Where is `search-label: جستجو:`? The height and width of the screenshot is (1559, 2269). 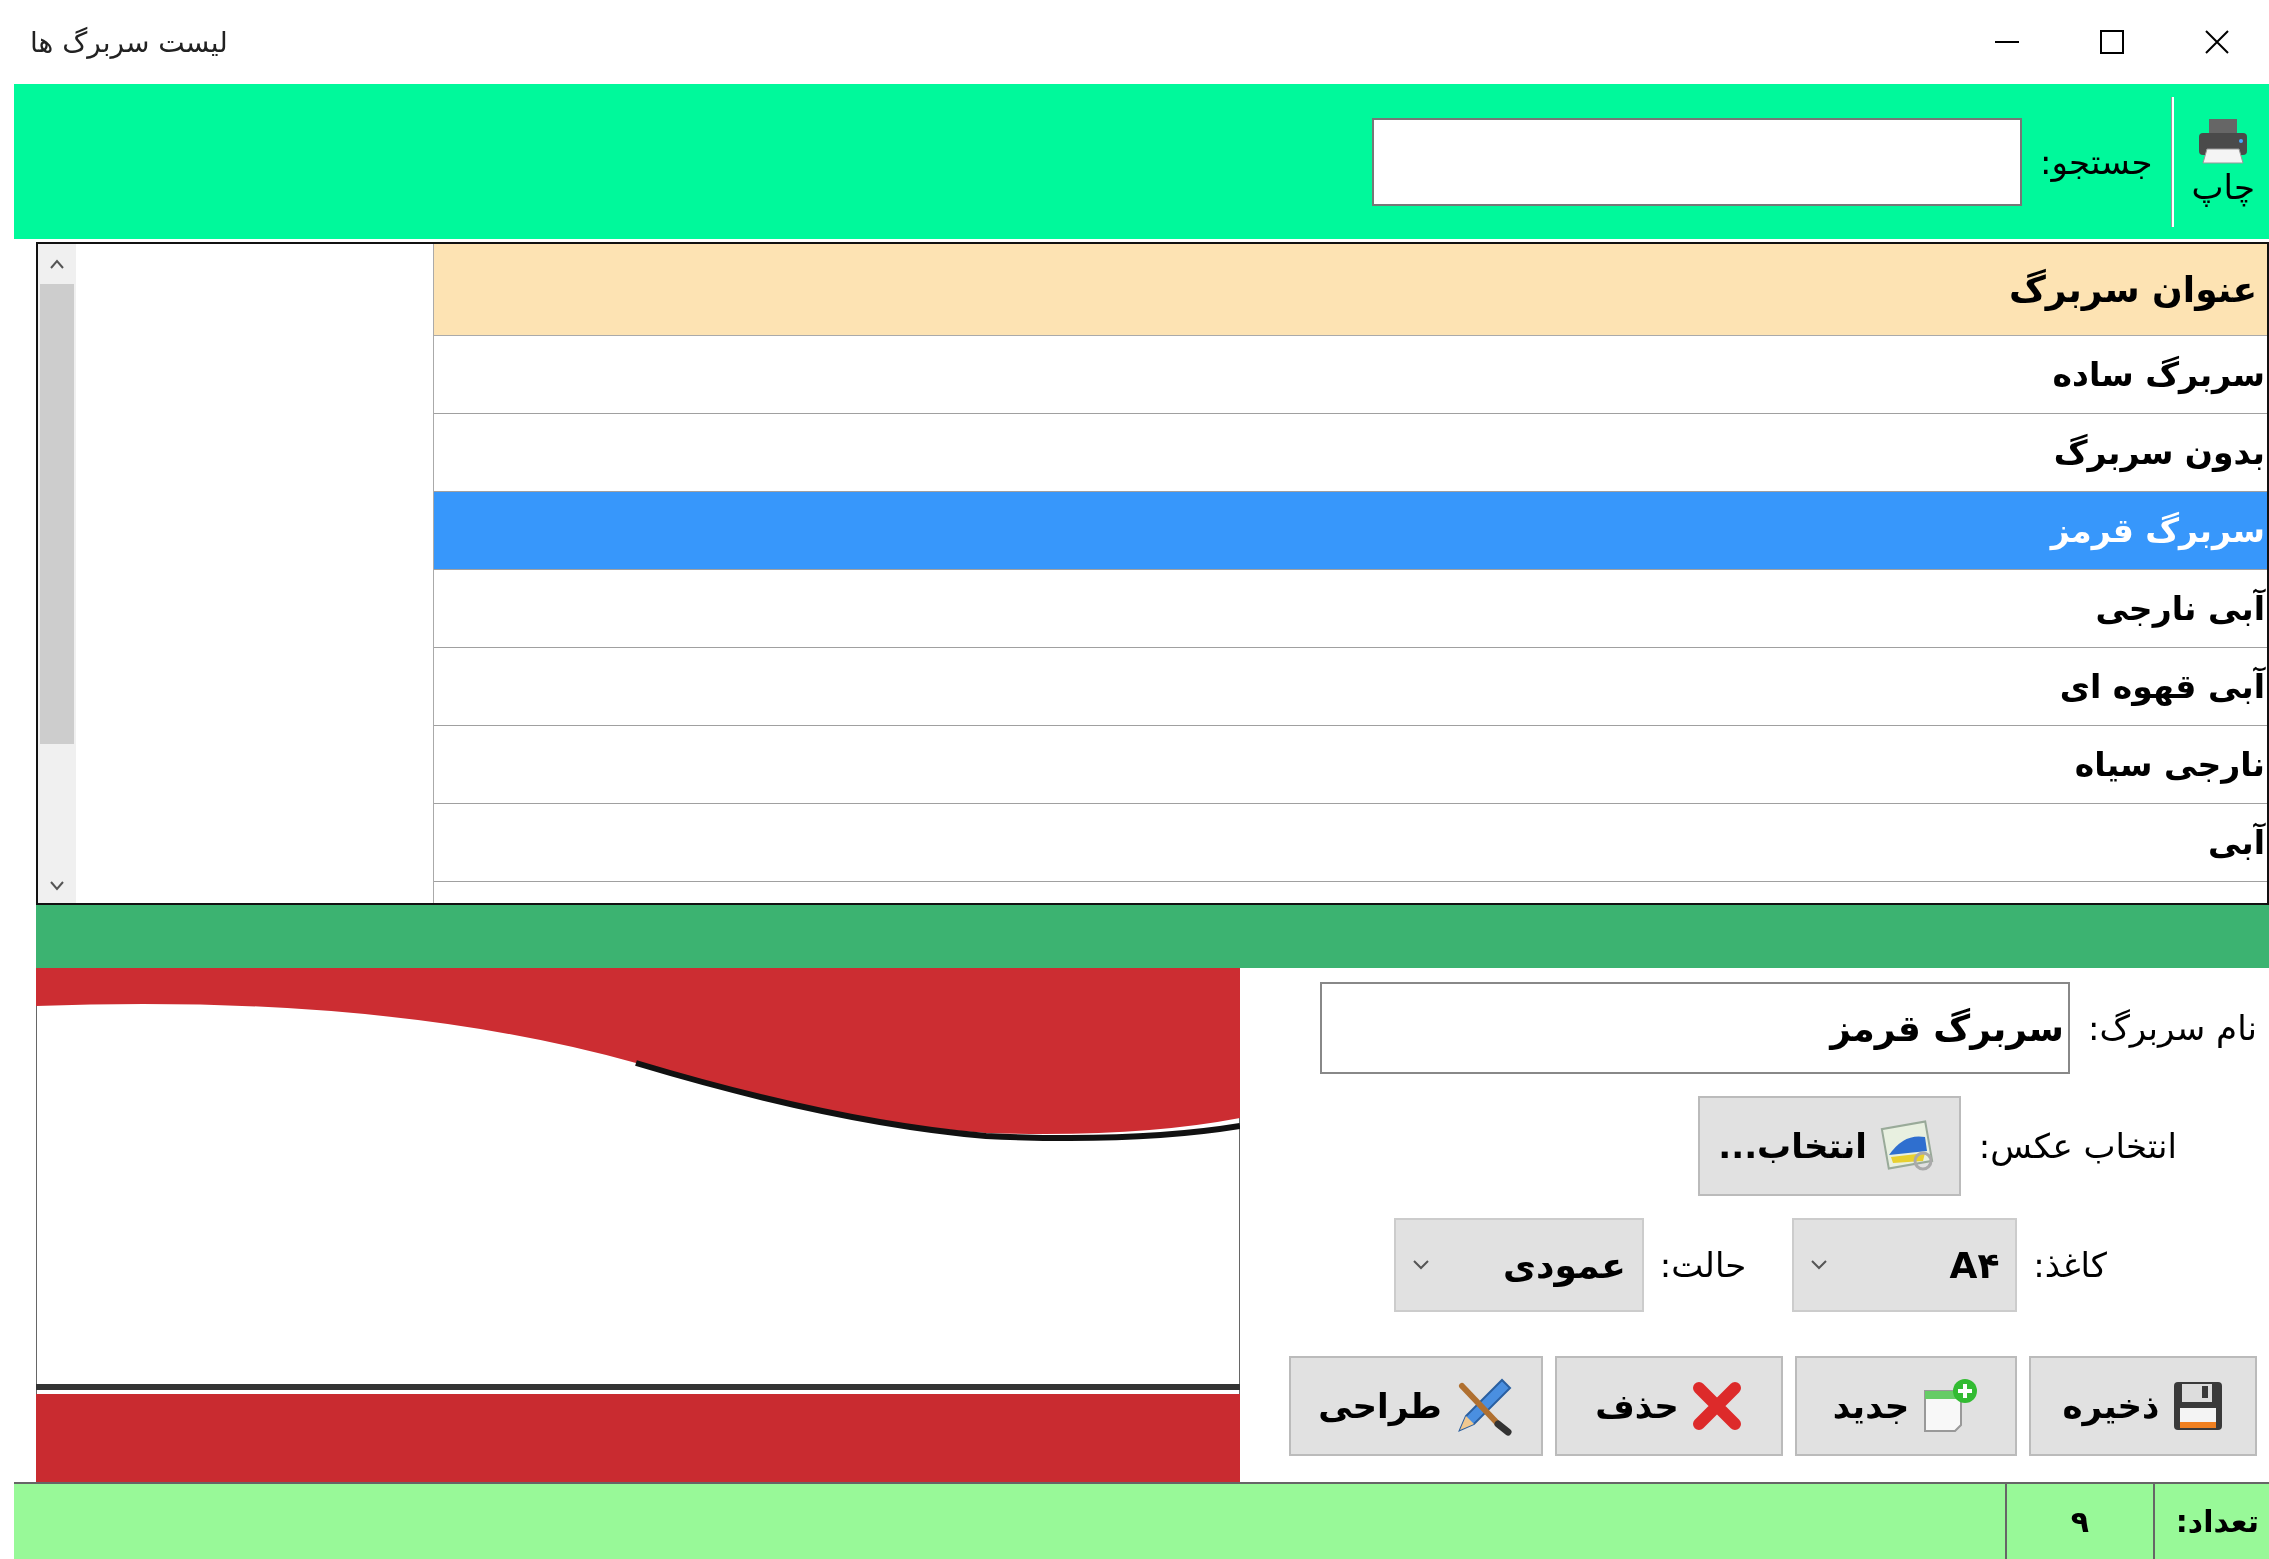
search-label: جستجو: is located at coordinates (2096, 161).